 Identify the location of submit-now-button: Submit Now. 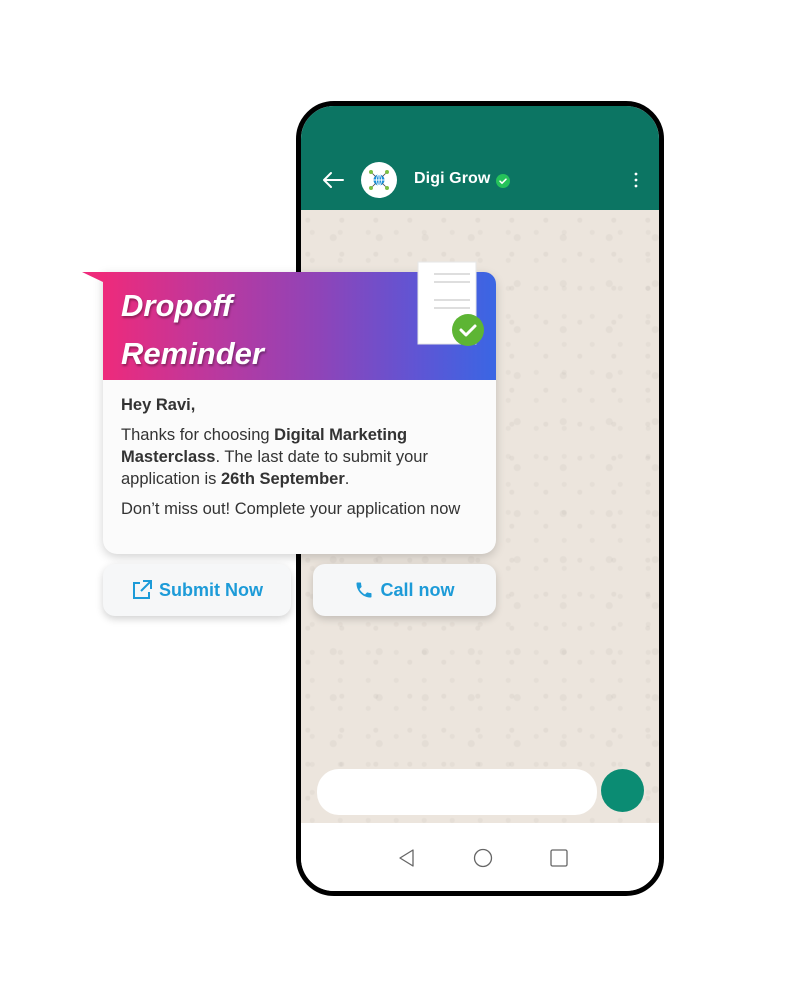
(197, 590).